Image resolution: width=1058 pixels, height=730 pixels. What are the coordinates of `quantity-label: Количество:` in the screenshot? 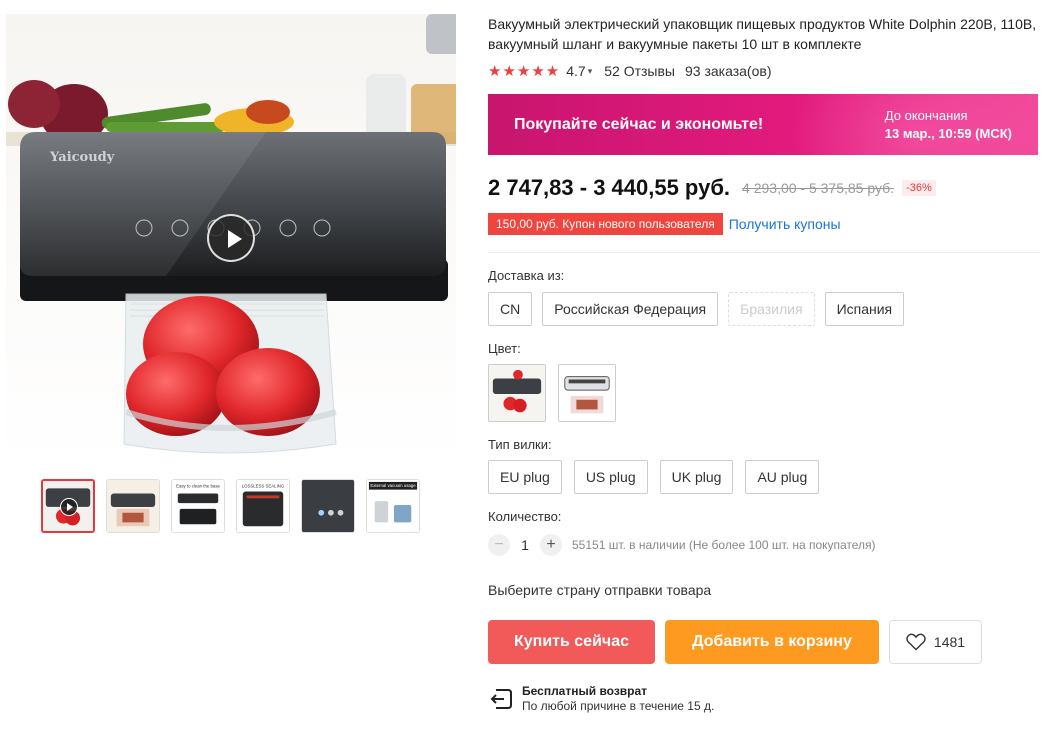 It's located at (525, 516).